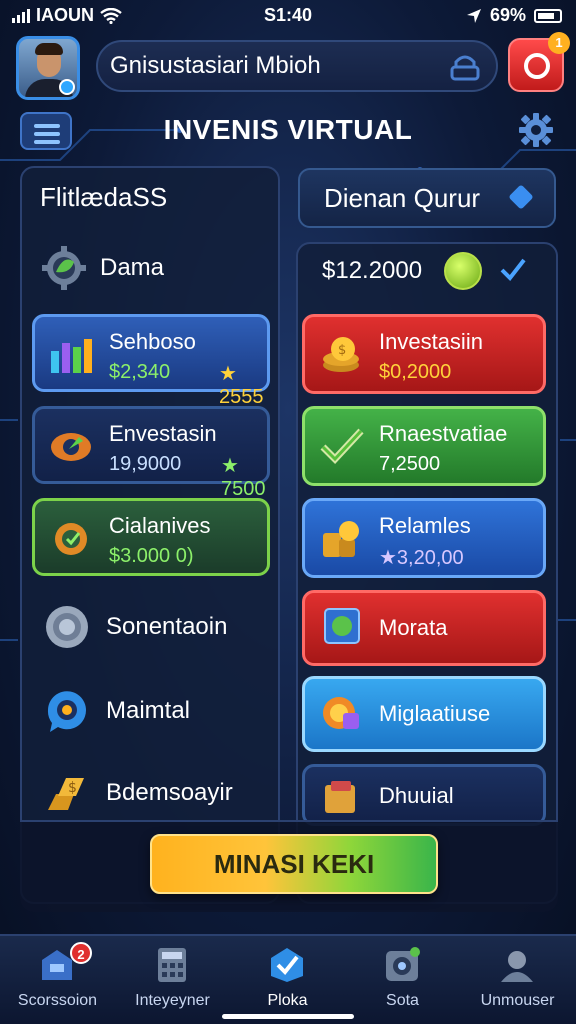  I want to click on coin-gear-icon, so click(71, 539).